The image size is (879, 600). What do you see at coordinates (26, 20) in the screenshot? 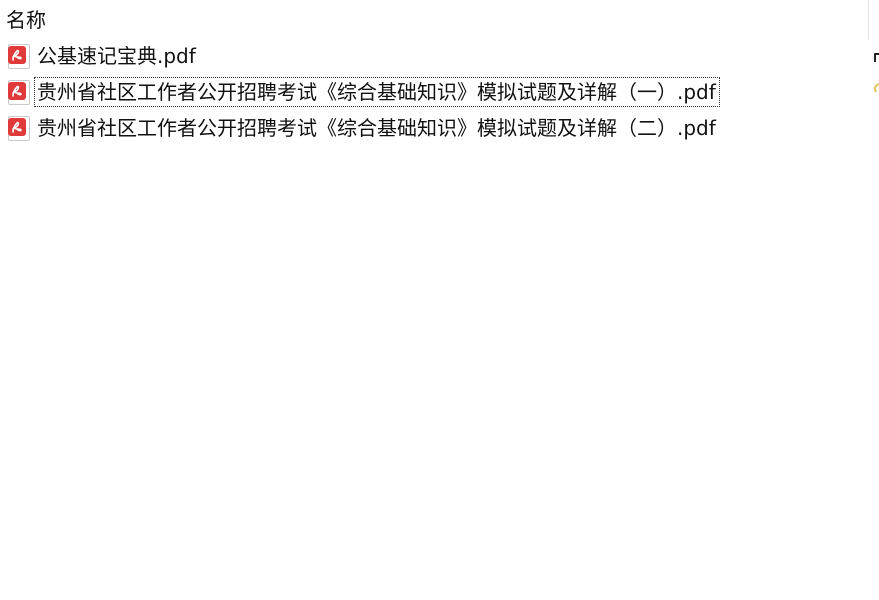
I see `column-header-name: 名称` at bounding box center [26, 20].